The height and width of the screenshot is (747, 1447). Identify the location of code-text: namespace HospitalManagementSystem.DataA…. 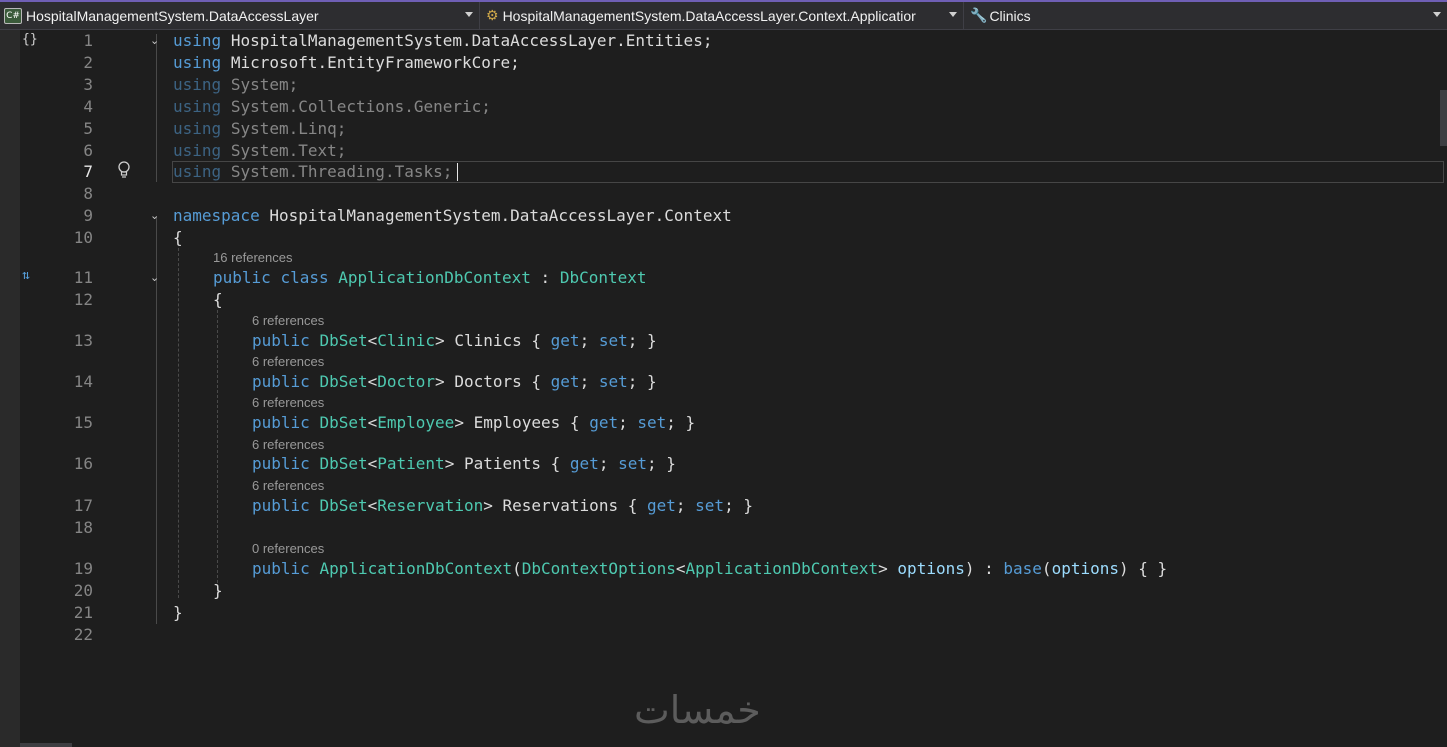
(452, 215).